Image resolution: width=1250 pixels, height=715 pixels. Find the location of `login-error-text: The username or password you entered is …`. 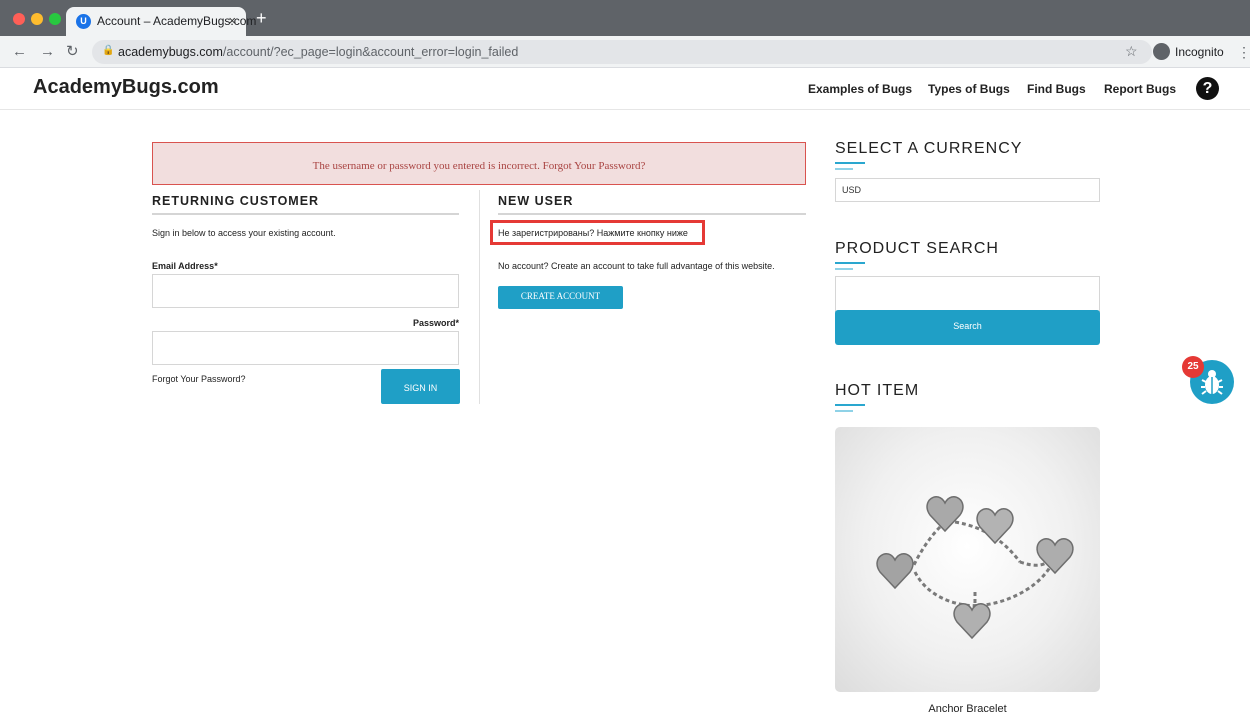

login-error-text: The username or password you entered is … is located at coordinates (479, 166).